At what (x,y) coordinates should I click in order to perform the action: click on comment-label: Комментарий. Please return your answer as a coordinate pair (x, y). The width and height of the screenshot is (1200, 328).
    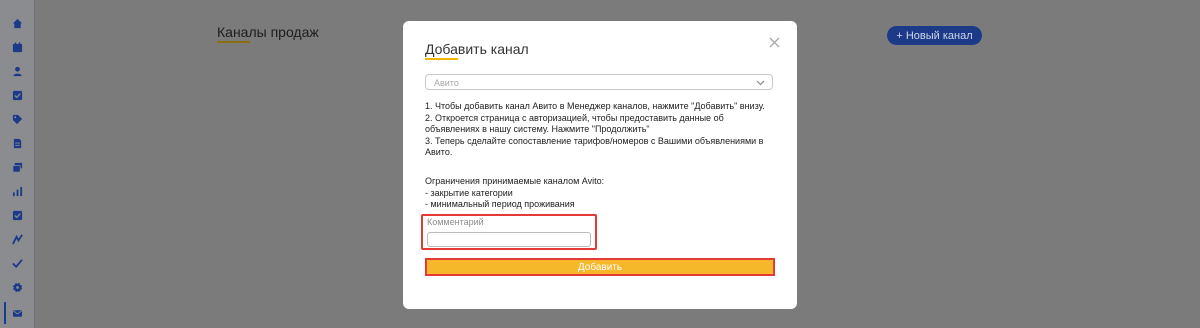
    Looking at the image, I should click on (455, 222).